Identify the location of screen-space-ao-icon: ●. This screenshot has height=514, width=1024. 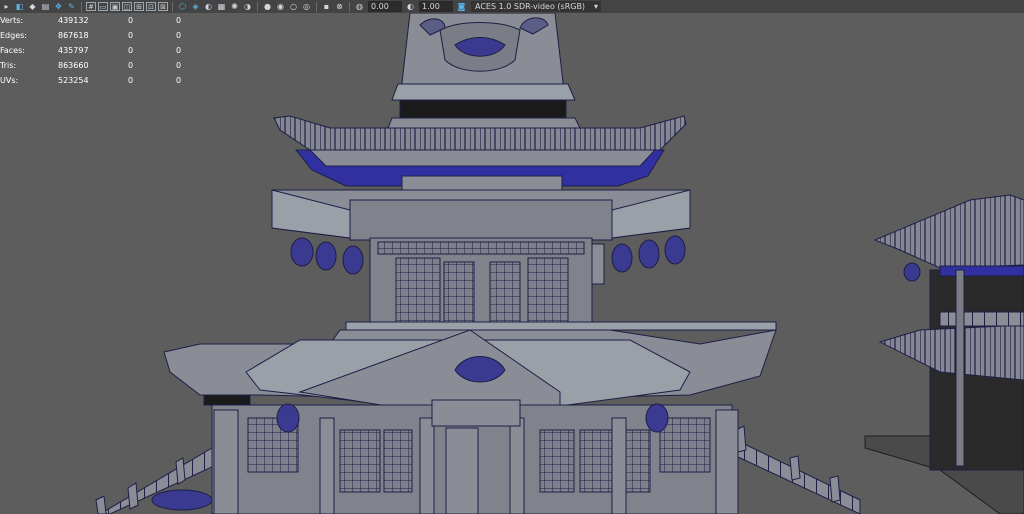
(267, 7).